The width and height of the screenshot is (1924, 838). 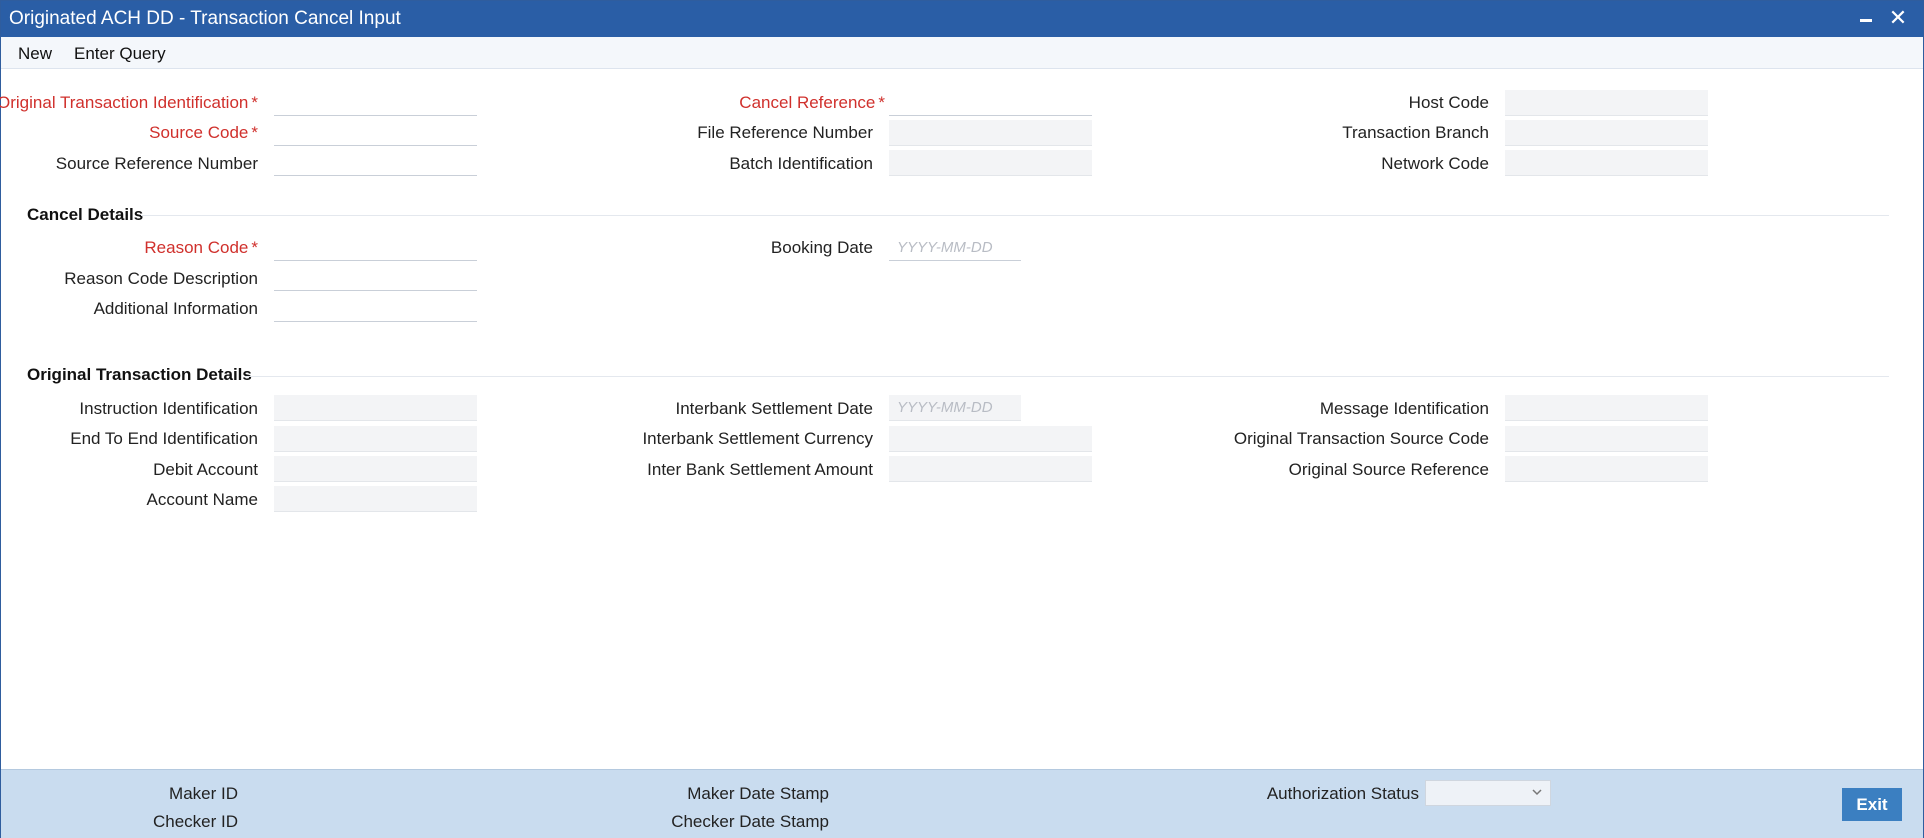 I want to click on booking-date-label: Booking Date, so click(x=821, y=247).